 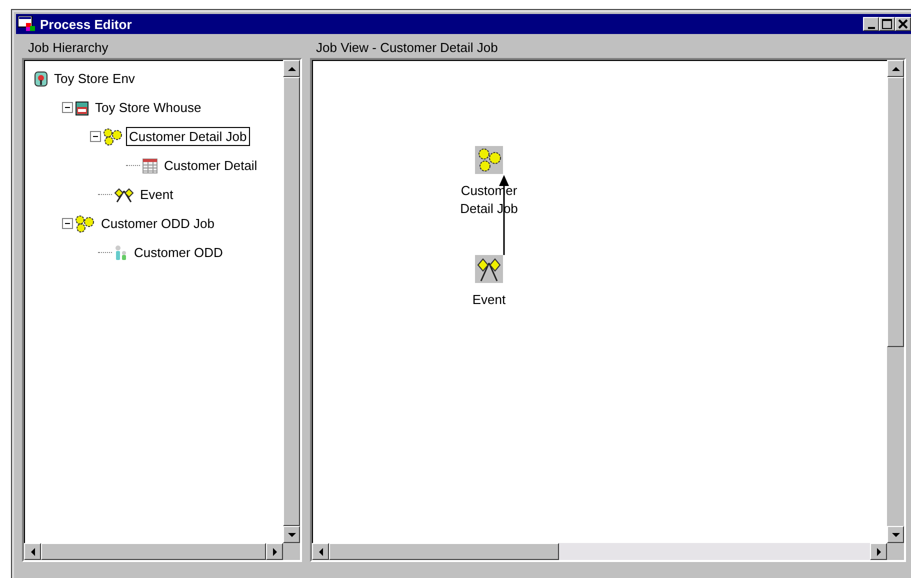 I want to click on tree-item: Toy Store Env, so click(x=94, y=78).